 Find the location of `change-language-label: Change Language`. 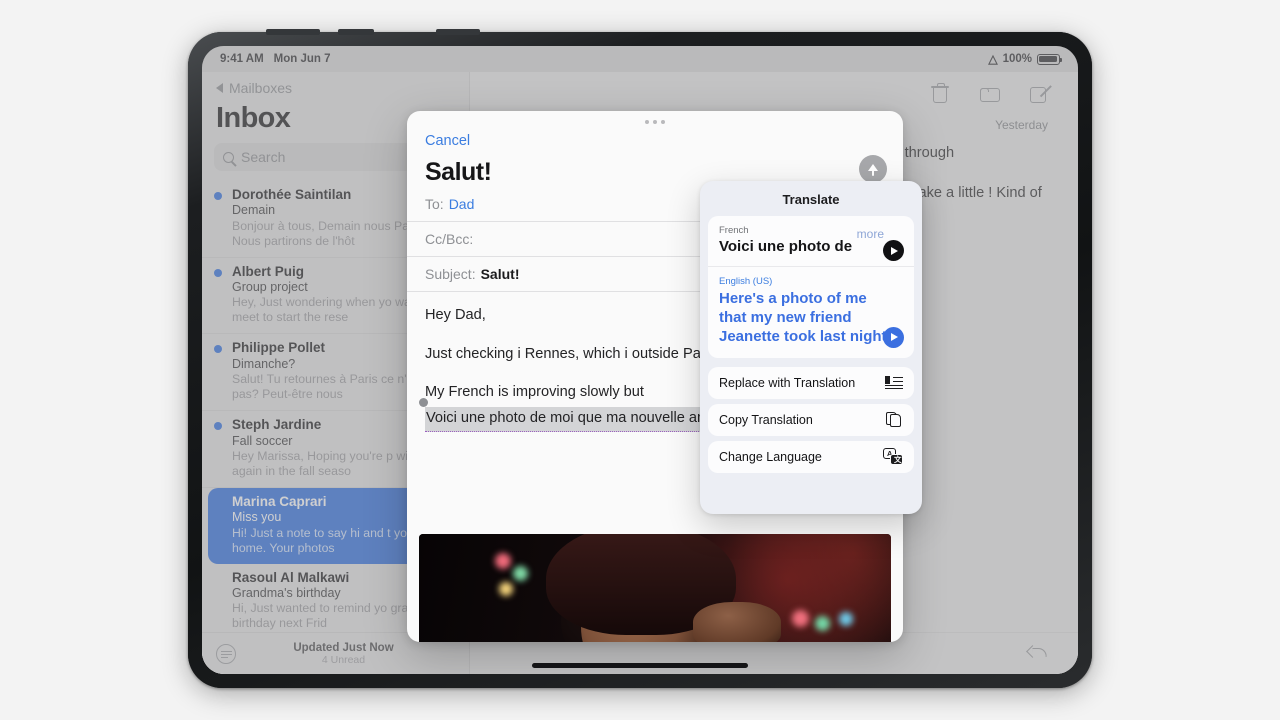

change-language-label: Change Language is located at coordinates (770, 456).